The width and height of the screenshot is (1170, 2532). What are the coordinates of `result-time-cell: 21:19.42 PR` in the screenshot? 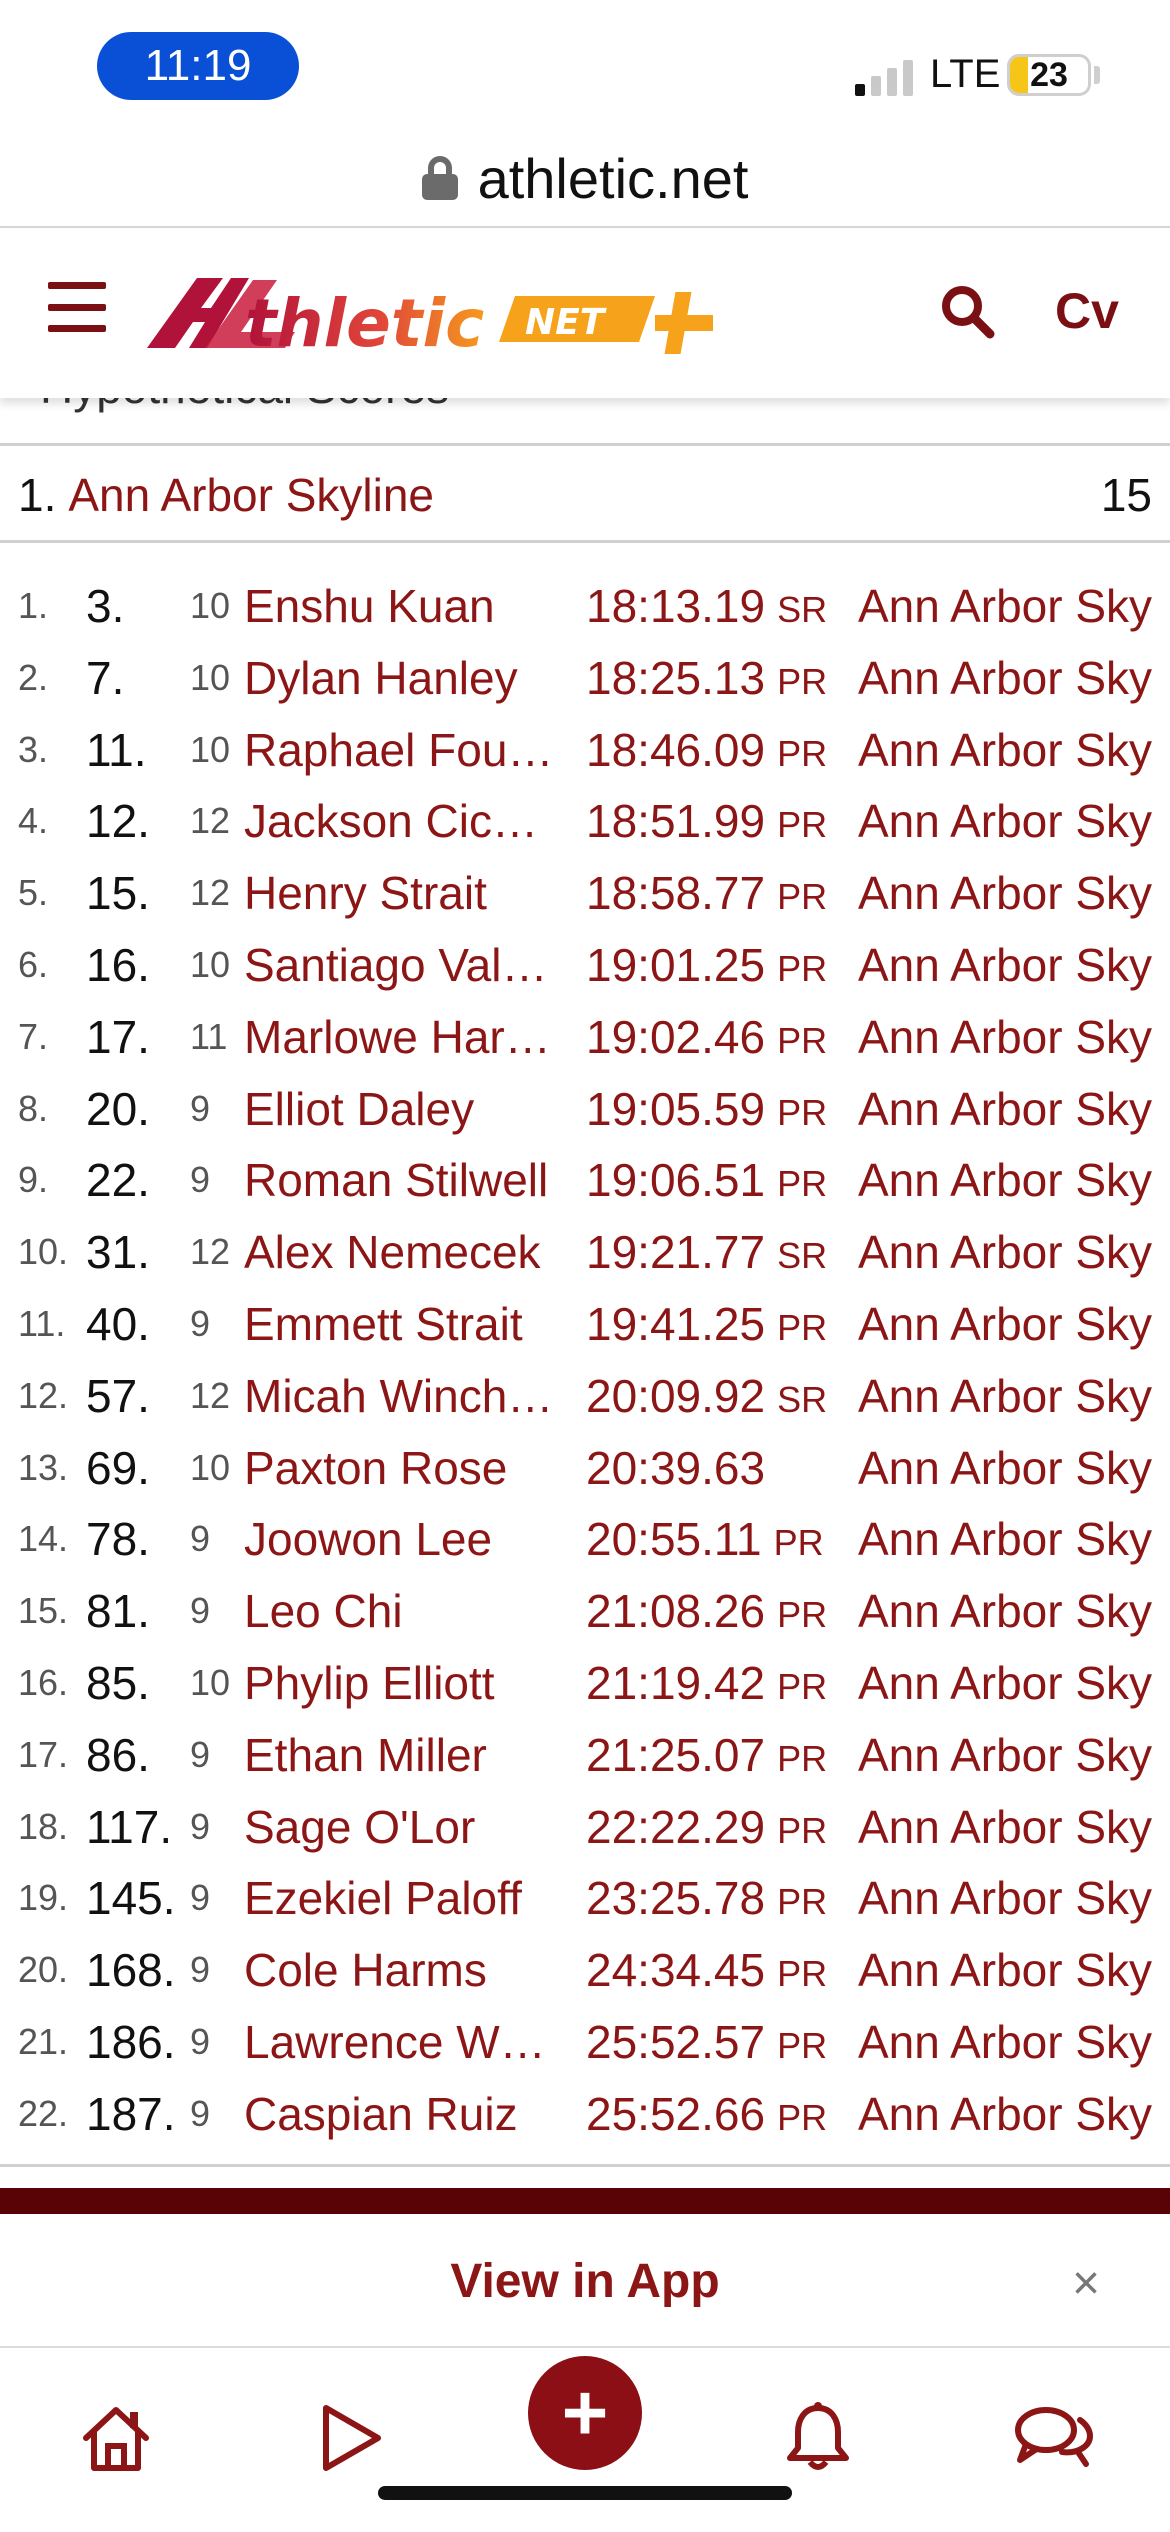 It's located at (706, 1683).